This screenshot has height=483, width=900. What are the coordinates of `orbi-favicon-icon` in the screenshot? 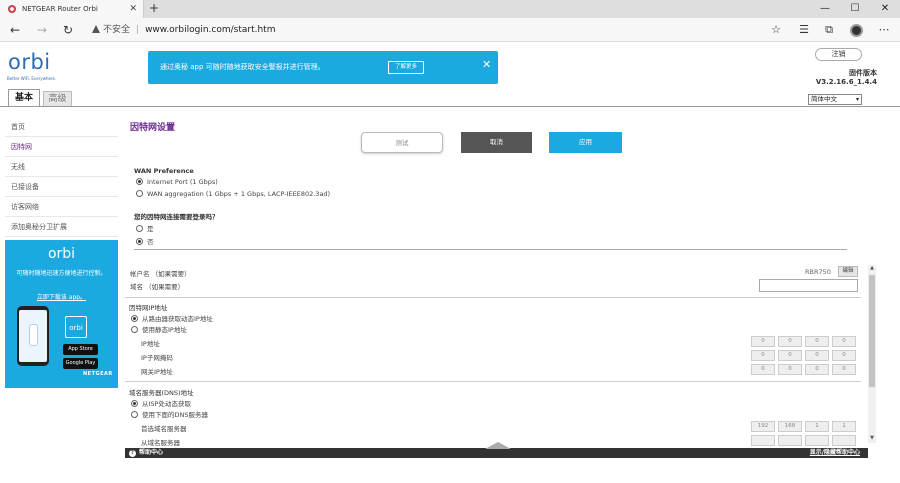 It's located at (12, 9).